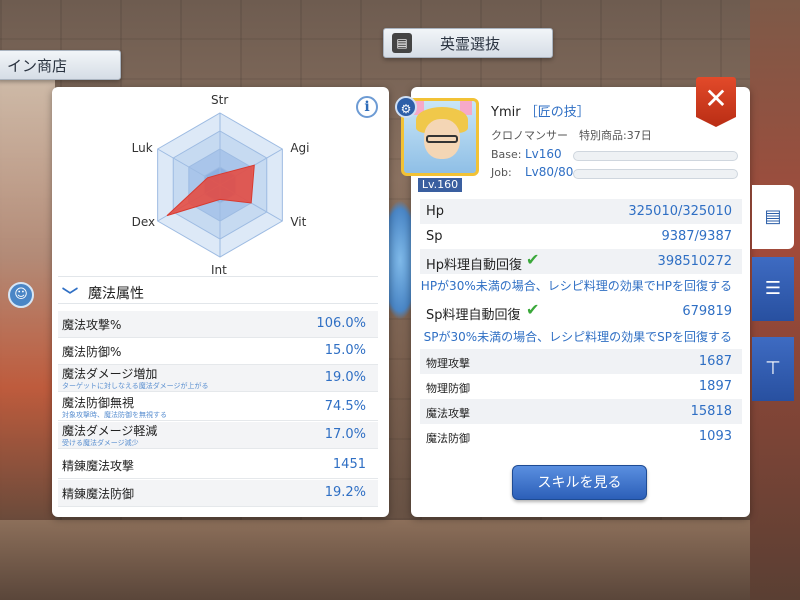 This screenshot has height=600, width=800. I want to click on stat-label: 物理防御, so click(448, 388).